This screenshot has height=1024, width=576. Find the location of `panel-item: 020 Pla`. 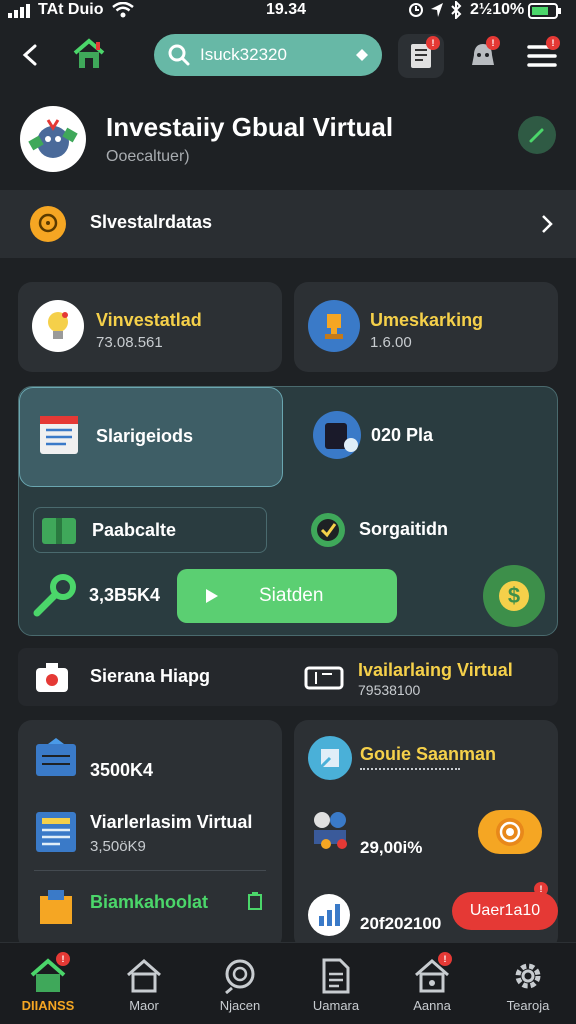

panel-item: 020 Pla is located at coordinates (426, 437).